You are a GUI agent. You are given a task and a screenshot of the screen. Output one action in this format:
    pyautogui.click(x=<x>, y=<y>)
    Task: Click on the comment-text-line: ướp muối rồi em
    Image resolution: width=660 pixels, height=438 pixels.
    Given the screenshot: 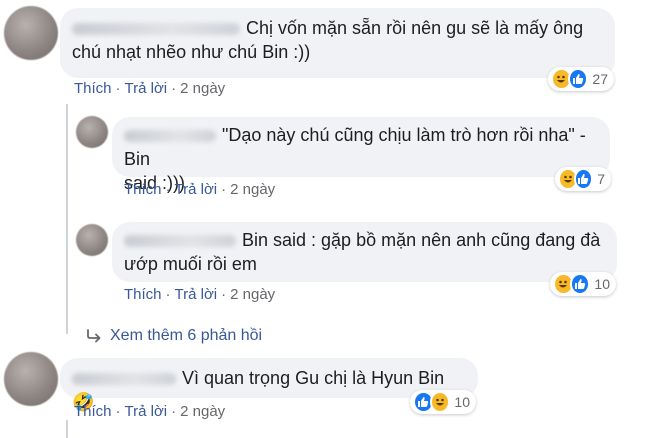 What is the action you would take?
    pyautogui.click(x=190, y=264)
    